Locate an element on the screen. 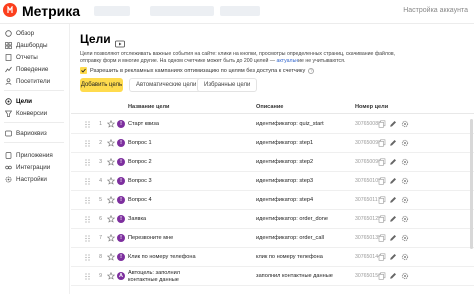 This screenshot has height=294, width=474. table-row: 3! Вопрос 2 идентификатор: step2 307650096 is located at coordinates (272, 162).